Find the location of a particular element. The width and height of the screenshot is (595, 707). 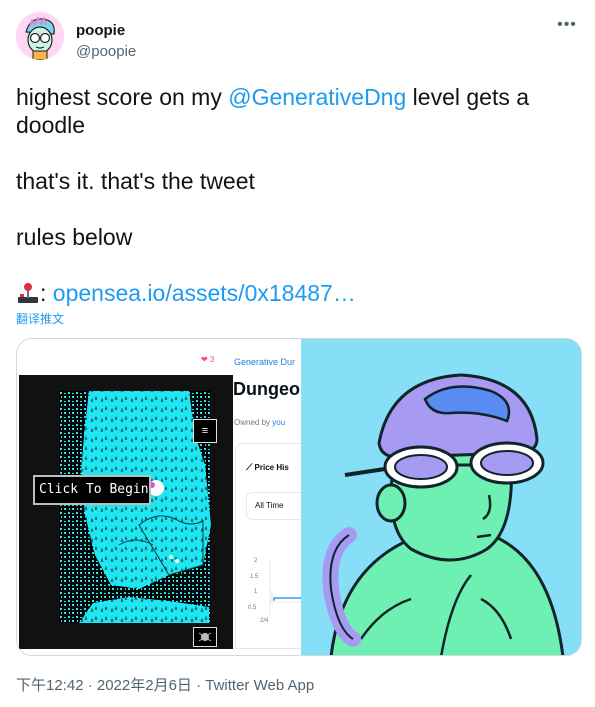

game-viewport: Click To Begin ≡ is located at coordinates (126, 512).